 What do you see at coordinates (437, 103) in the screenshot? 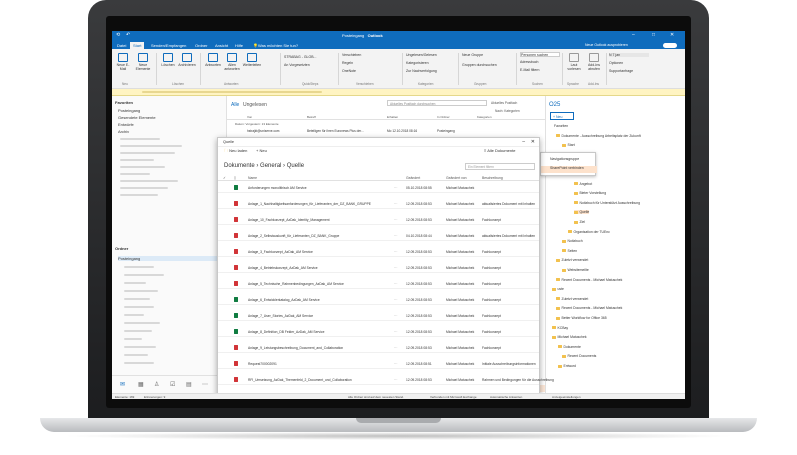
I see `search-input: Aktuelles Postfach durchsuchen` at bounding box center [437, 103].